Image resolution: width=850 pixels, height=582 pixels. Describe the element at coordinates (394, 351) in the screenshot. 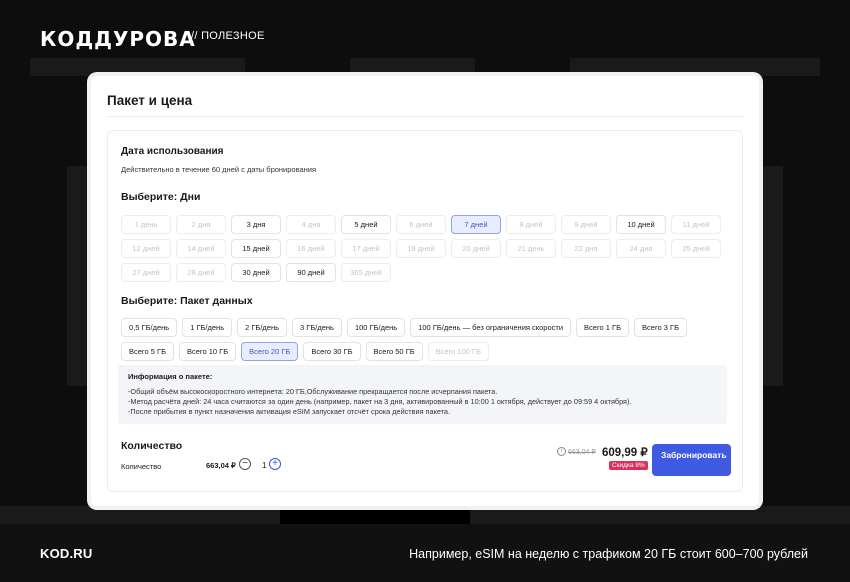

I see `package-option: Всего 50 ГБ` at that location.